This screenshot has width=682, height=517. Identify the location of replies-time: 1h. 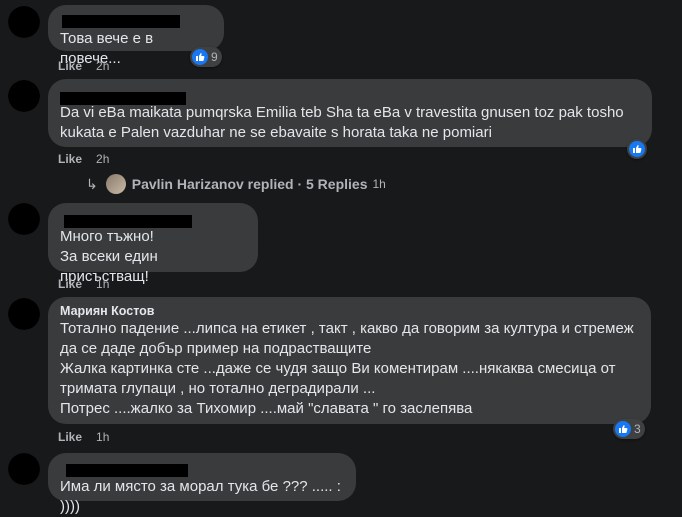
(379, 184).